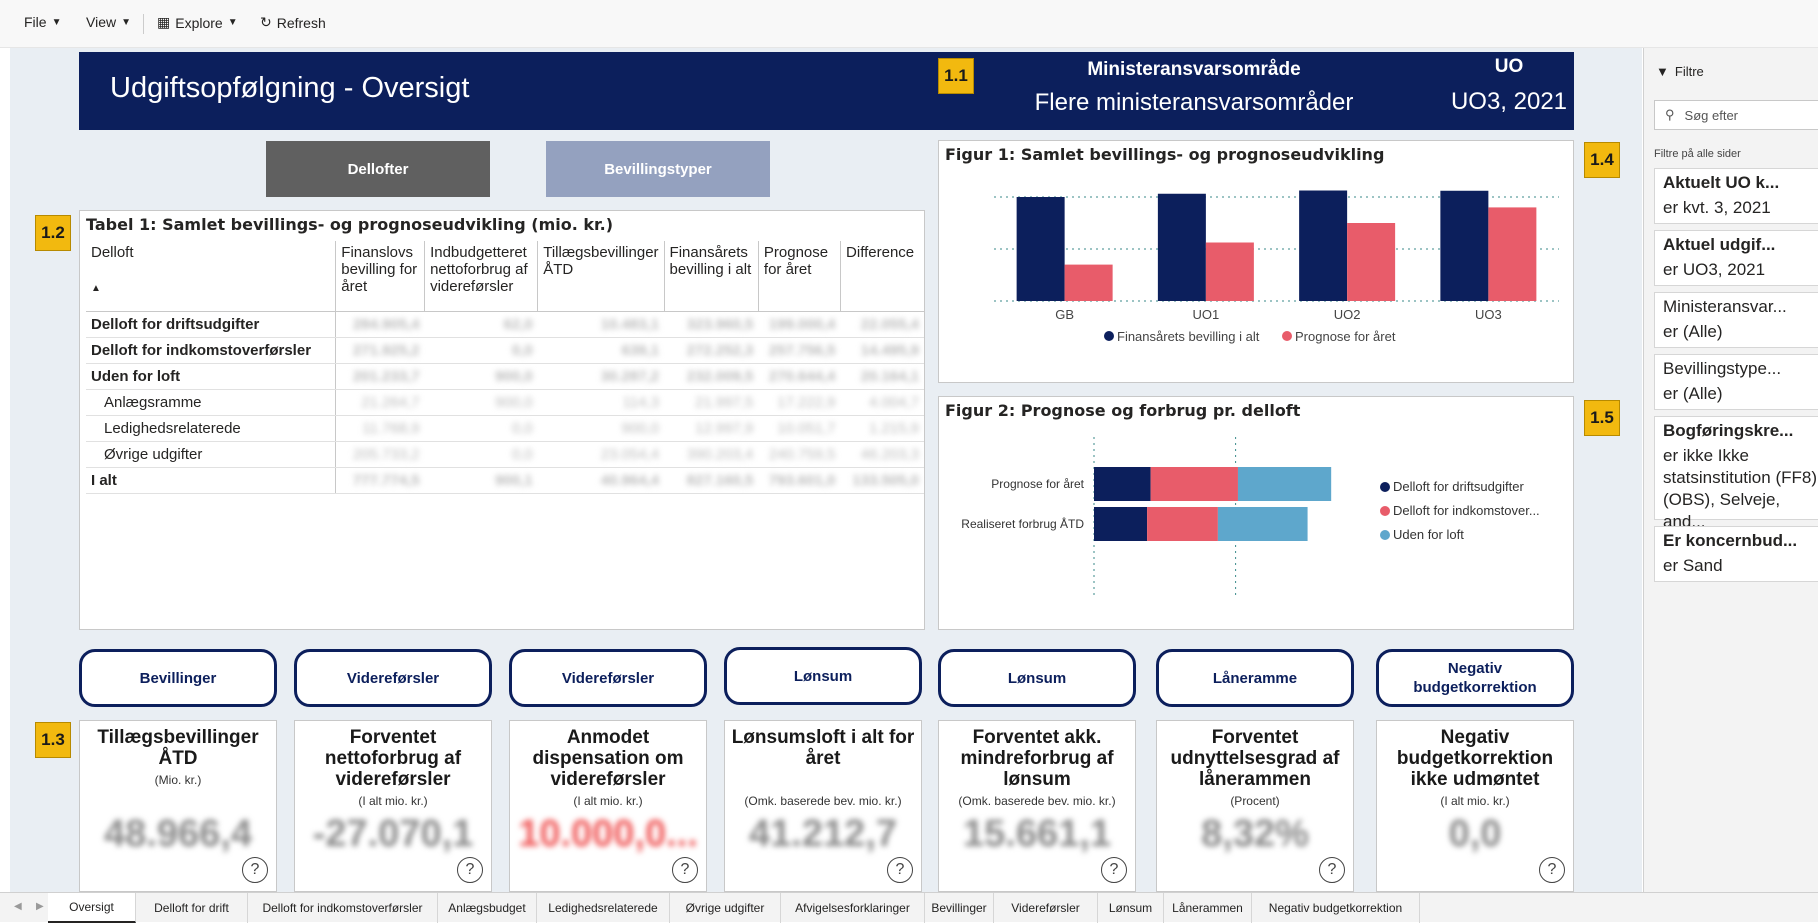 The height and width of the screenshot is (923, 1818). I want to click on badge-1-4: 1.4, so click(1602, 160).